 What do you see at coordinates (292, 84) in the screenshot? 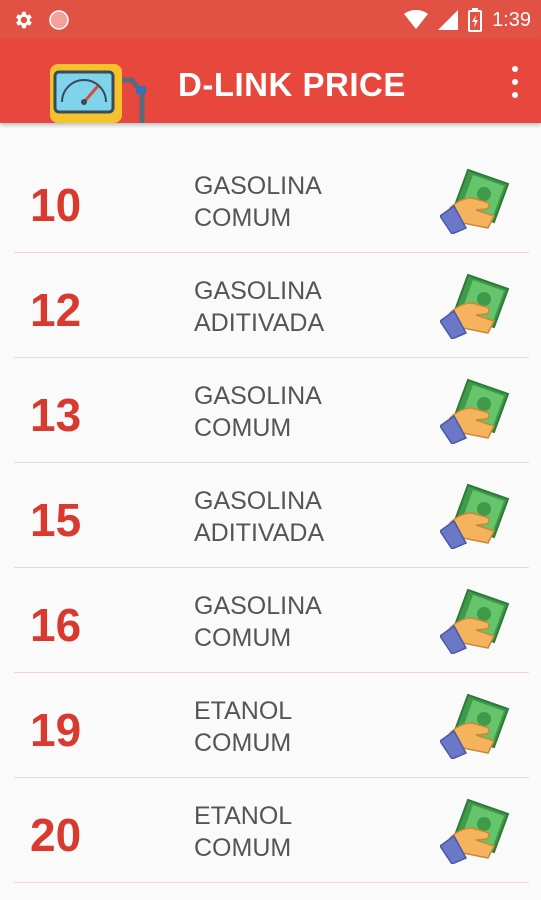
I see `app-title: D-LINK PRICE` at bounding box center [292, 84].